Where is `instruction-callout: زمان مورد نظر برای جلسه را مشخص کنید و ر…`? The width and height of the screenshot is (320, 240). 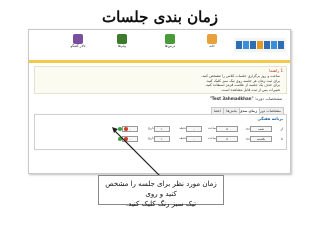 instruction-callout: زمان مورد نظر برای جلسه را مشخص کنید و ر… is located at coordinates (161, 191).